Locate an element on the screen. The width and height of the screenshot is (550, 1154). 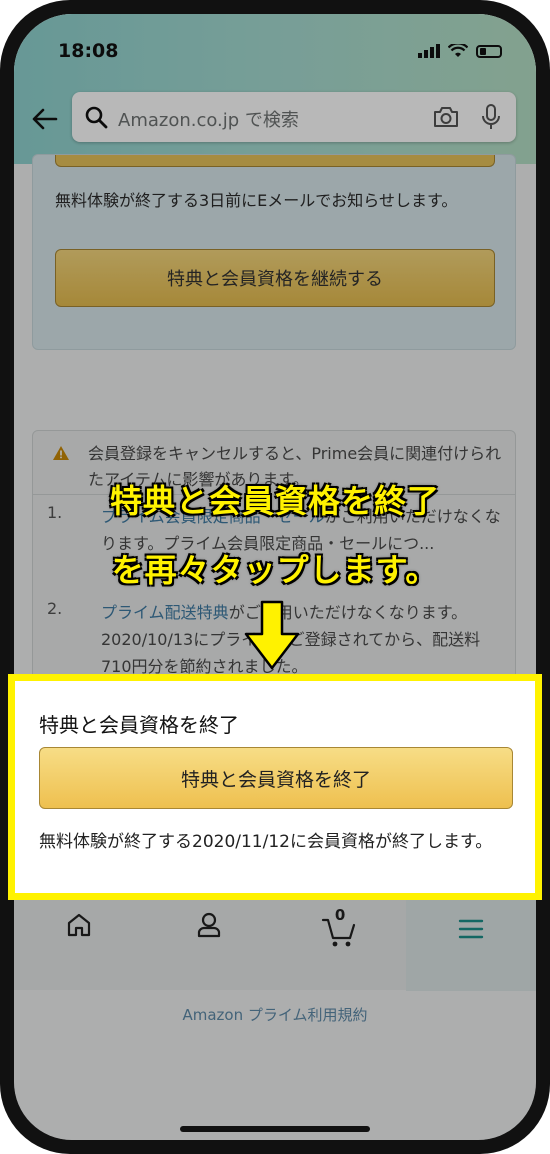
home-indicator is located at coordinates (275, 1129).